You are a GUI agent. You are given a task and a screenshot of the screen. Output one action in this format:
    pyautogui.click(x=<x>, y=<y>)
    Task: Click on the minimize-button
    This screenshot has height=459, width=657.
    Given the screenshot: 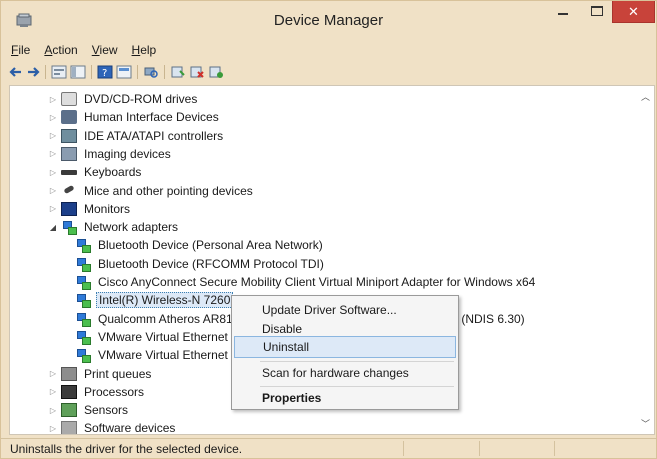 What is the action you would take?
    pyautogui.click(x=563, y=12)
    